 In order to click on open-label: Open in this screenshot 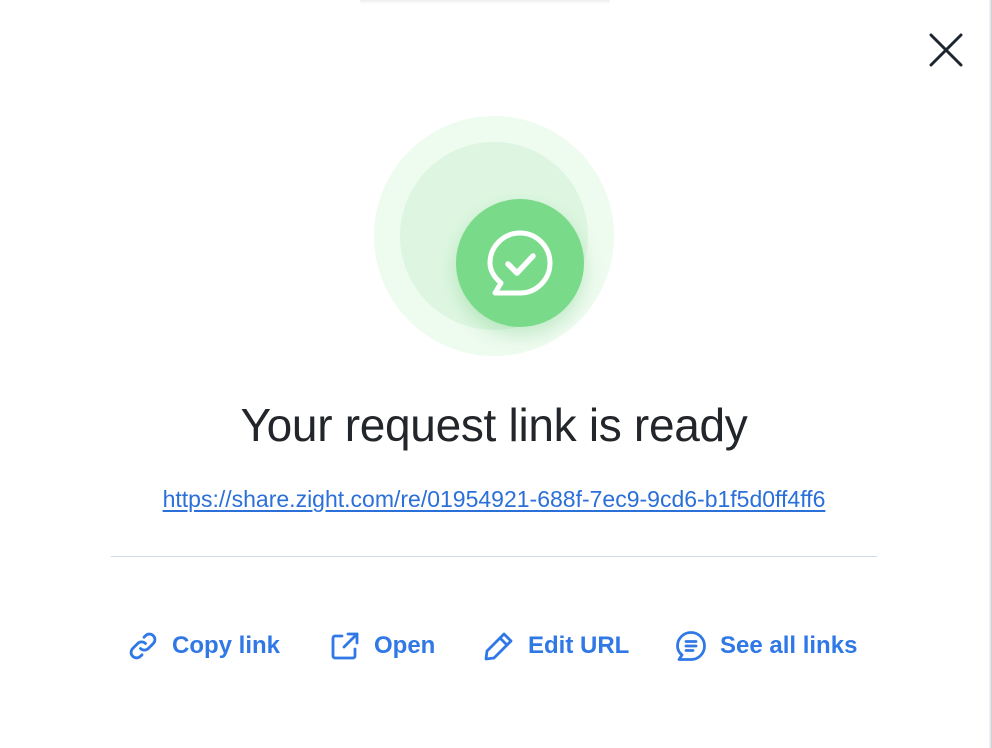, I will do `click(405, 645)`.